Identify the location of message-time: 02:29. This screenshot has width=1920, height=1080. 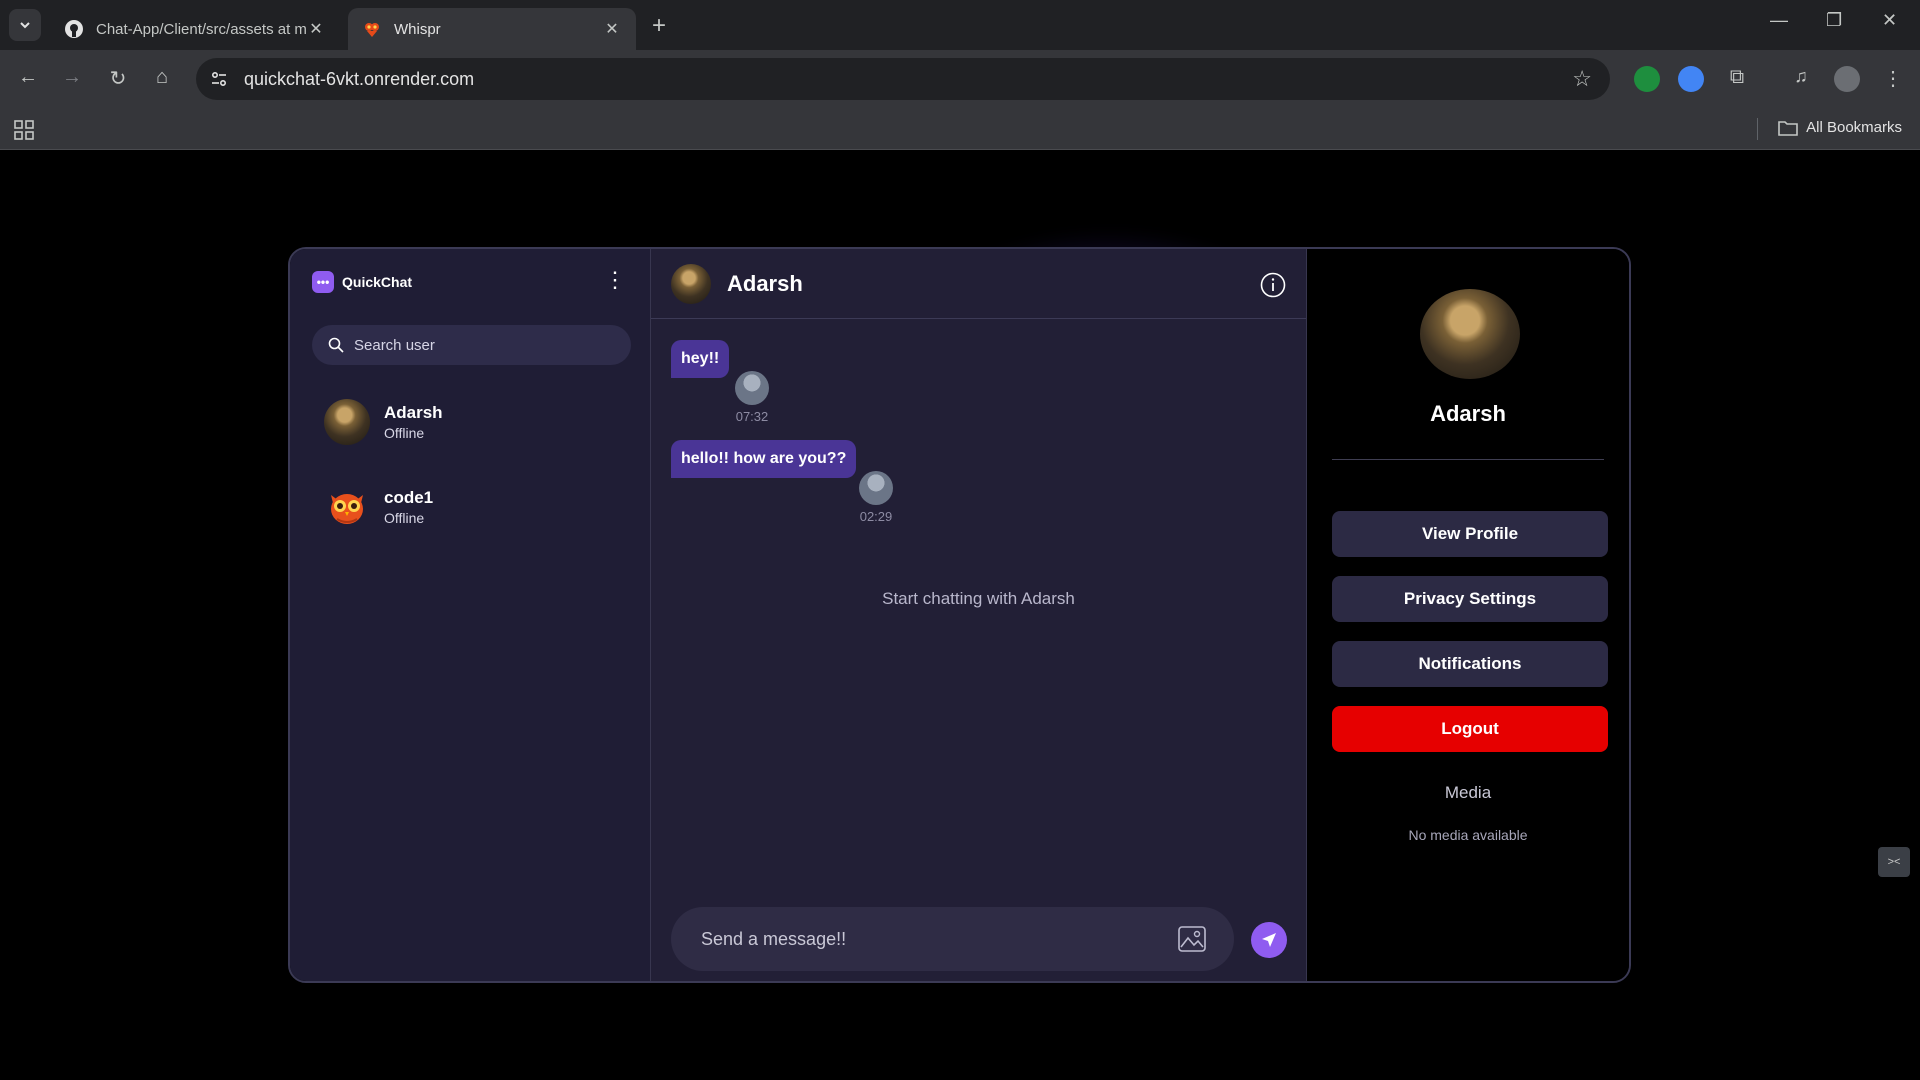
(876, 516).